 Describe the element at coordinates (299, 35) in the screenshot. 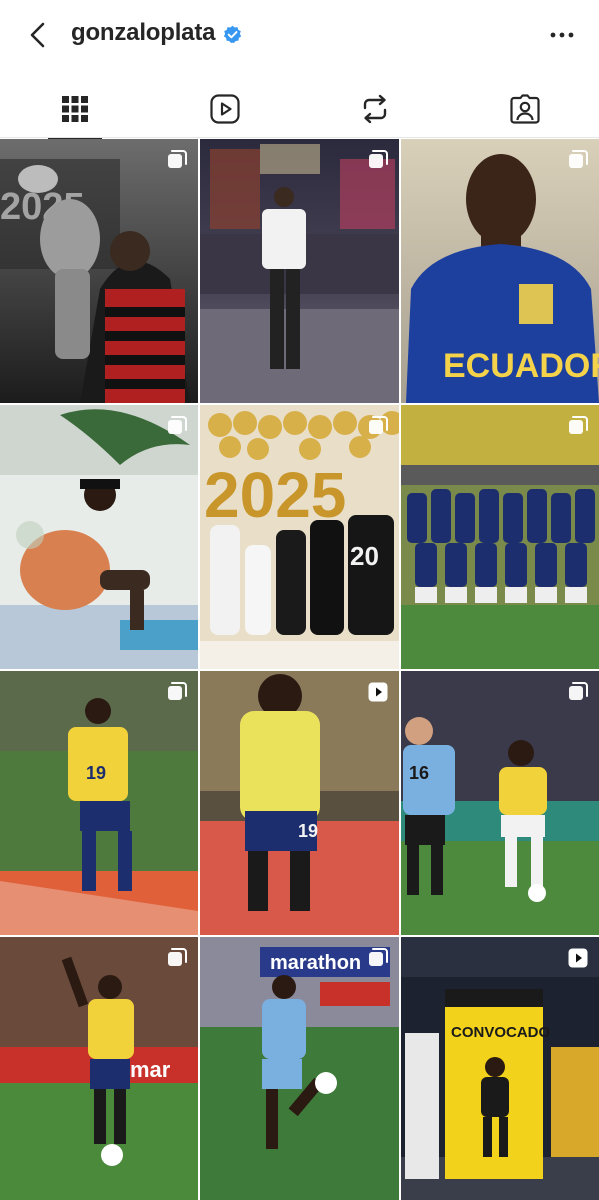

I see `profile-header: gonzaloplata` at that location.